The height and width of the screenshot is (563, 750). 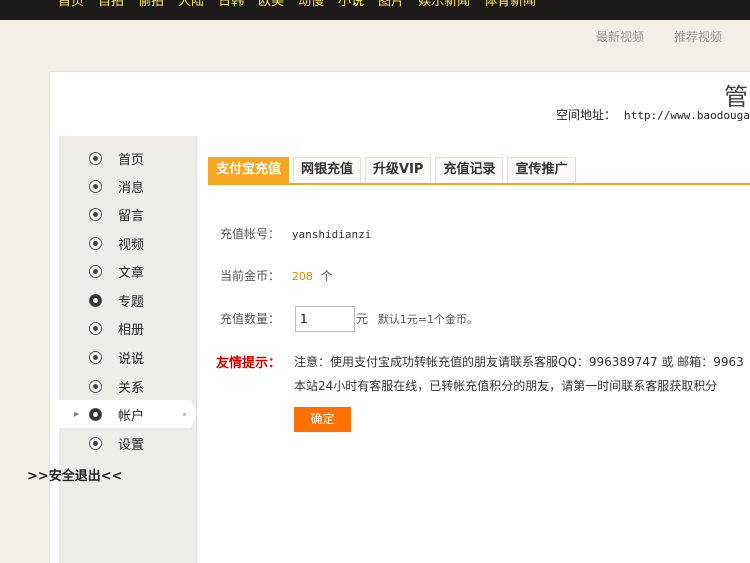 What do you see at coordinates (131, 302) in the screenshot?
I see `sidebar-item-label: 专题` at bounding box center [131, 302].